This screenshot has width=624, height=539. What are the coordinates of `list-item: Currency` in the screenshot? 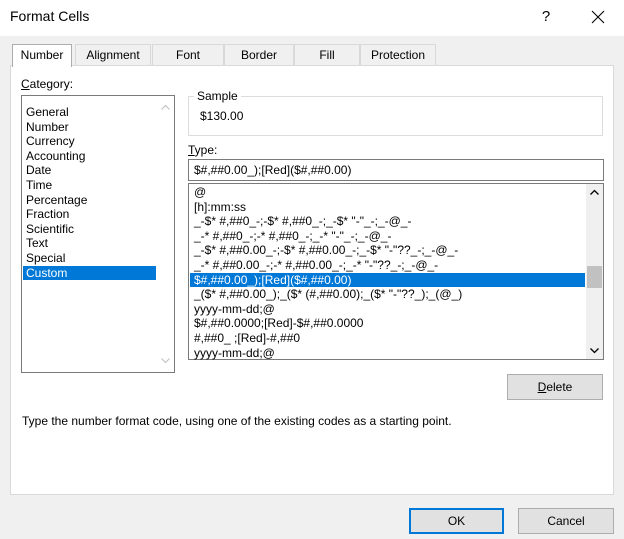 It's located at (89, 141).